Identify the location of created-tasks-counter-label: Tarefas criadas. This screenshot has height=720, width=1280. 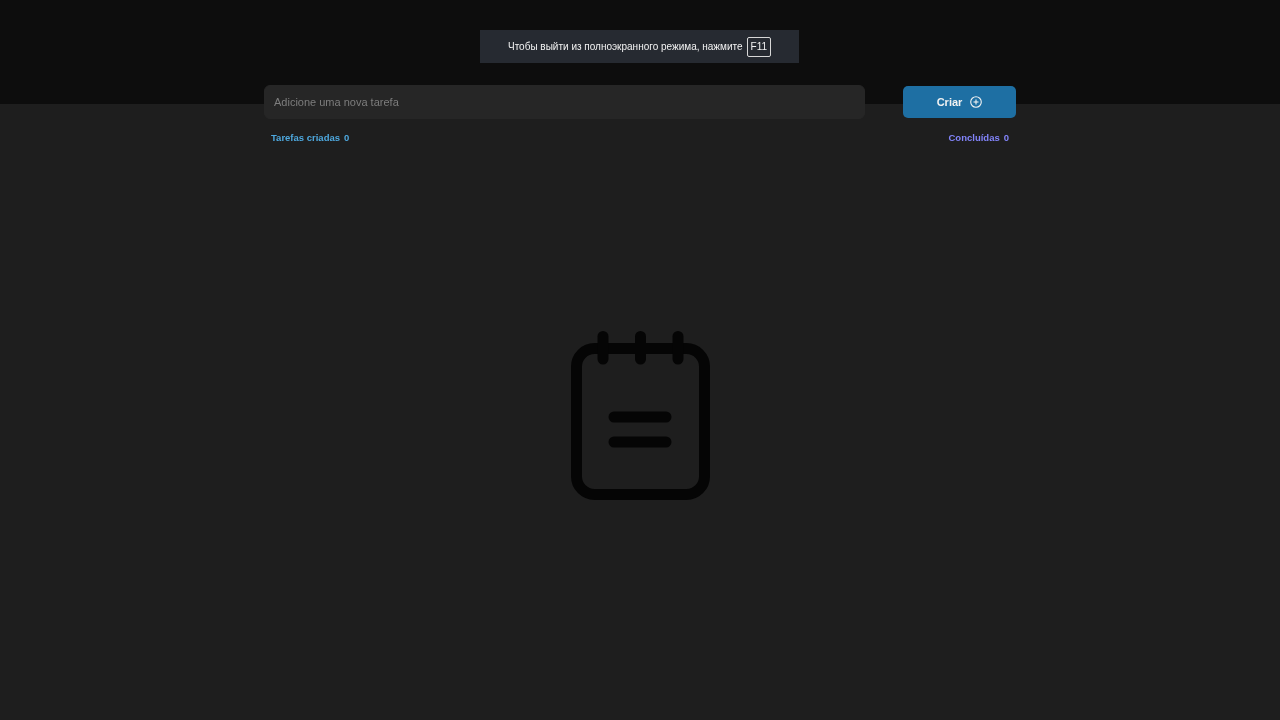
(305, 138).